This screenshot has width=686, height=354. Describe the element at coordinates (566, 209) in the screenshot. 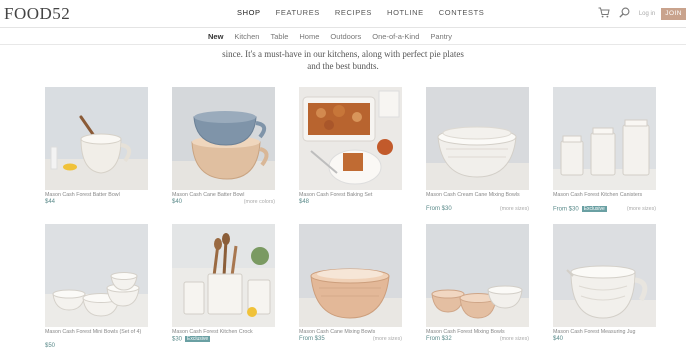

I see `price-value: From $30` at that location.